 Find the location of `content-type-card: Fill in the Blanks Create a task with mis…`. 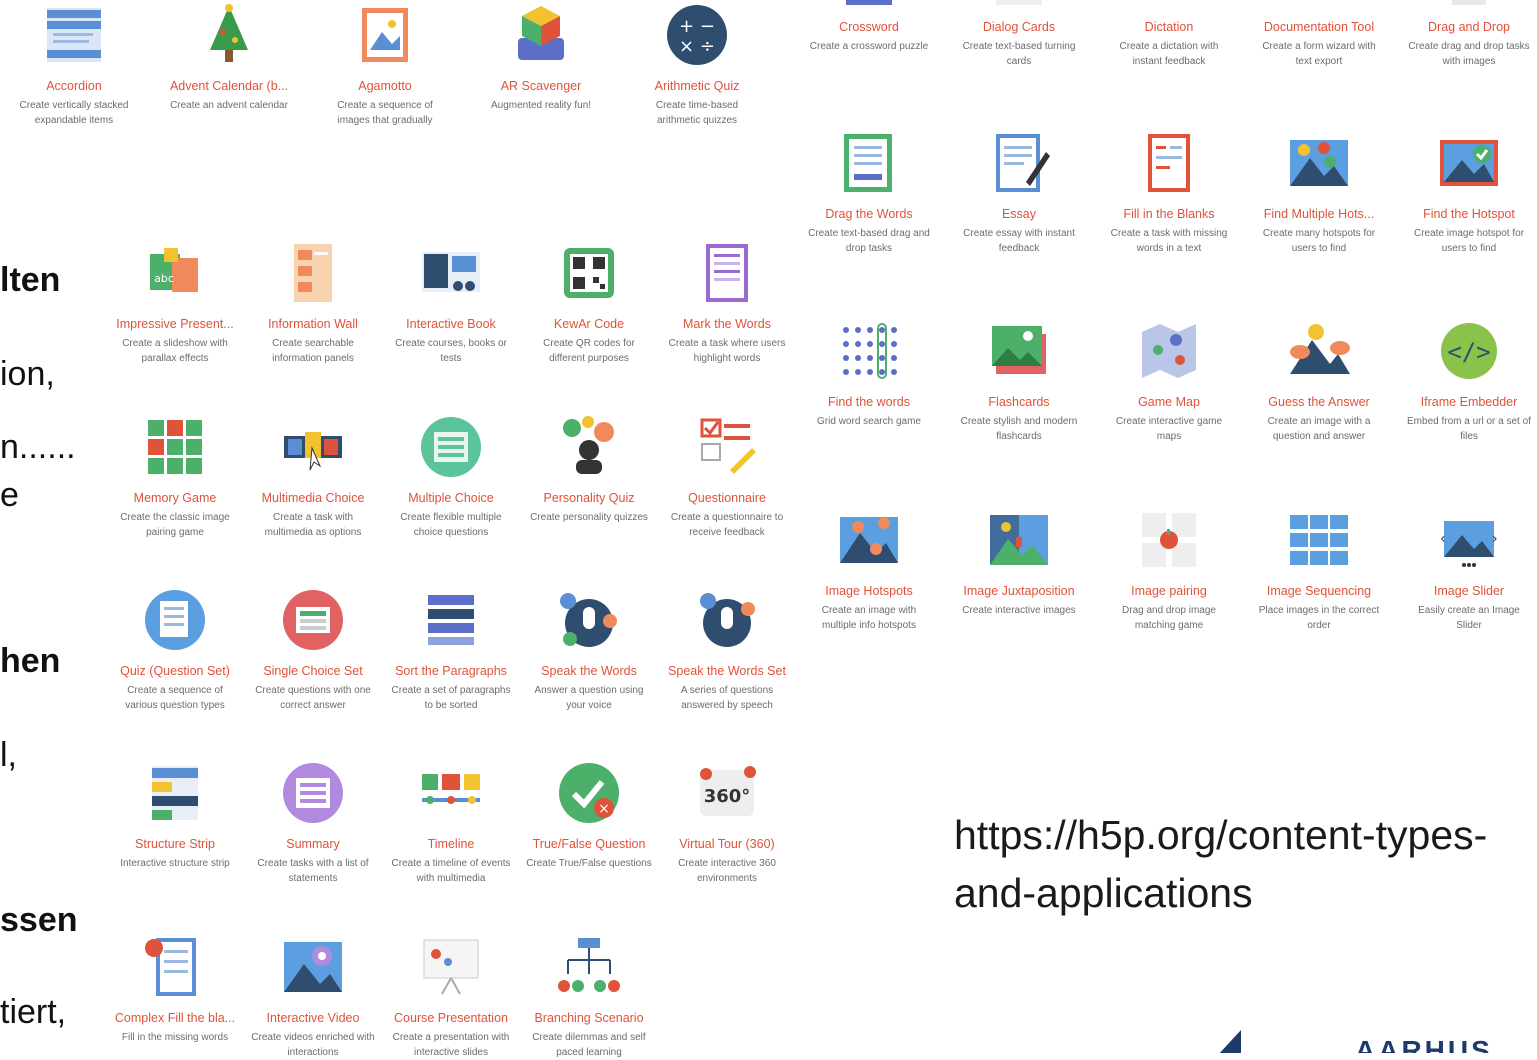

content-type-card: Fill in the Blanks Create a task with mis… is located at coordinates (1169, 193).